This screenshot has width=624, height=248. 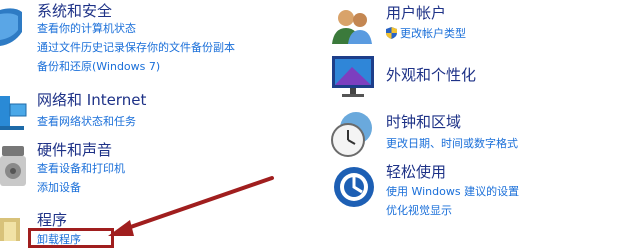 I want to click on link-use-windows-recommended-settings: 使用 Windows 建议的设置, so click(x=452, y=192).